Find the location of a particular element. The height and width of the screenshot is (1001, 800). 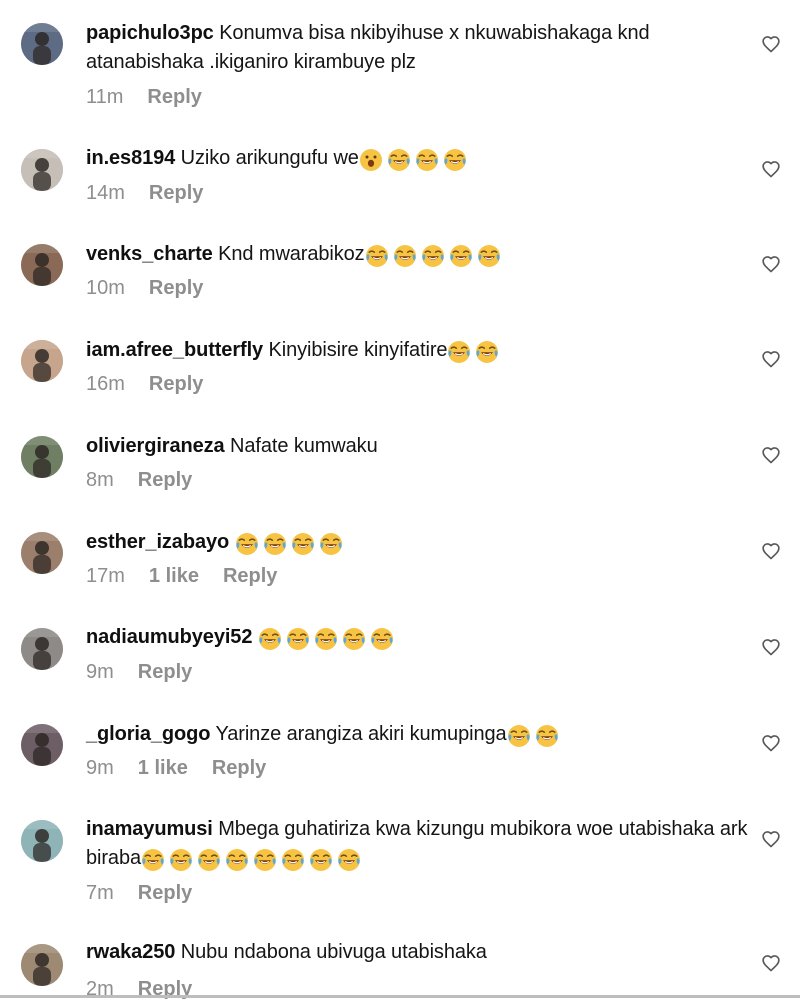

comment-meta: 14m Reply is located at coordinates (144, 193).